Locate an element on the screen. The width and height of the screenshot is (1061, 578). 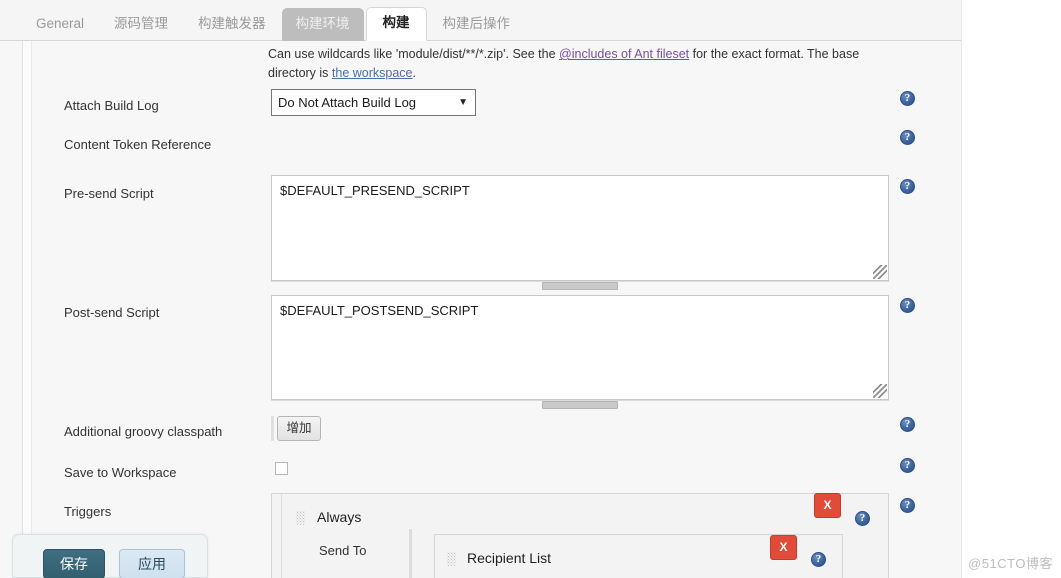
delete-trigger-always-button: X is located at coordinates (827, 505).